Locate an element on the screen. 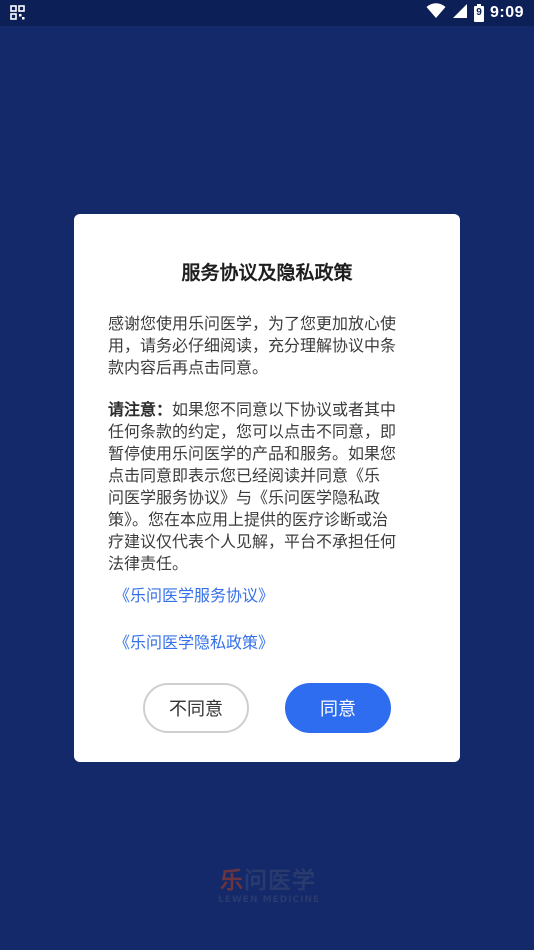 The image size is (534, 950). dialog-title: 服务协议及隐私政策 is located at coordinates (267, 273).